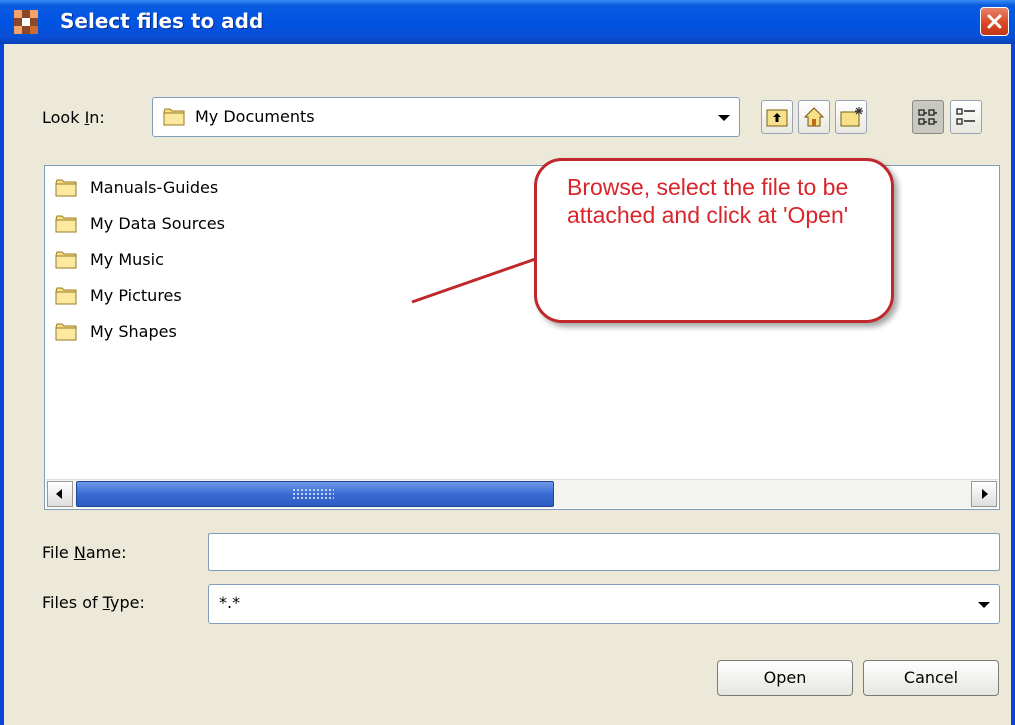 The width and height of the screenshot is (1015, 725). I want to click on scroll-right-button, so click(984, 494).